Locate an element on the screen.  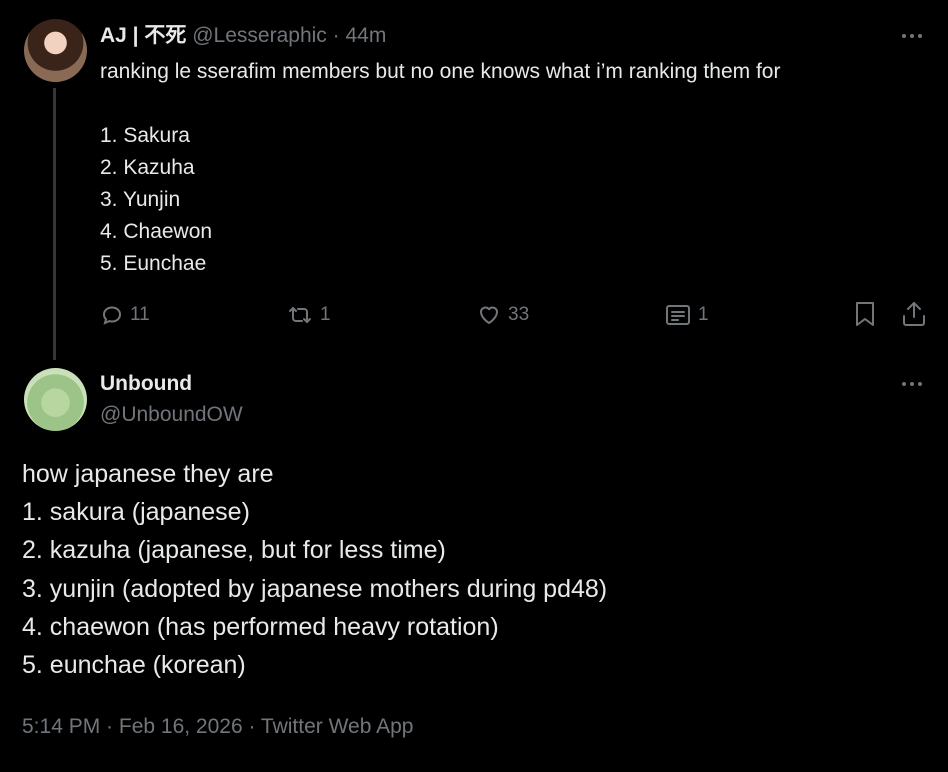
display-name: AJ | 不死 is located at coordinates (143, 35).